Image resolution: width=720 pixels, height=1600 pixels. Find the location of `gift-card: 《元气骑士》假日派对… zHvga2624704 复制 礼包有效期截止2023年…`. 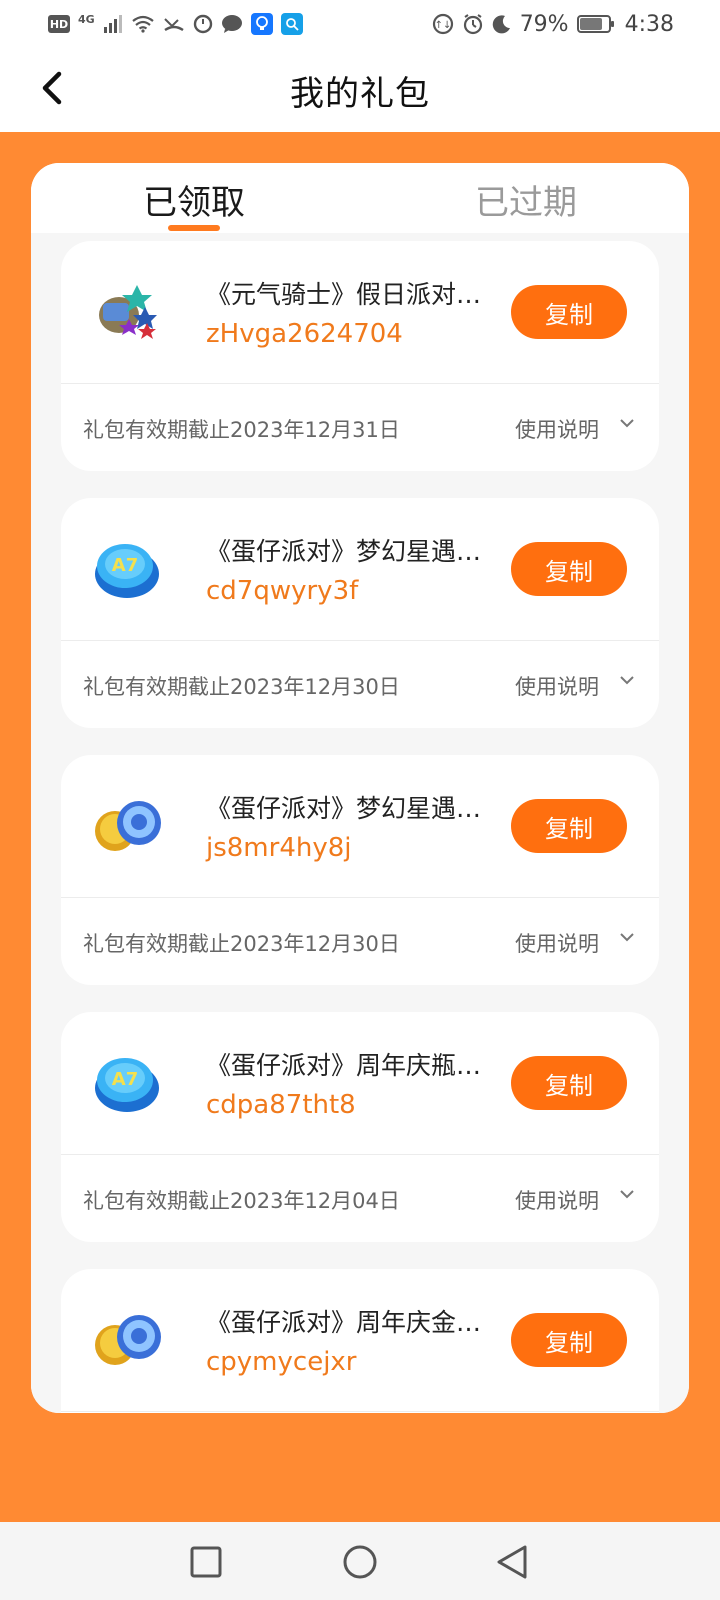

gift-card: 《元气骑士》假日派对… zHvga2624704 复制 礼包有效期截止2023年… is located at coordinates (360, 356).